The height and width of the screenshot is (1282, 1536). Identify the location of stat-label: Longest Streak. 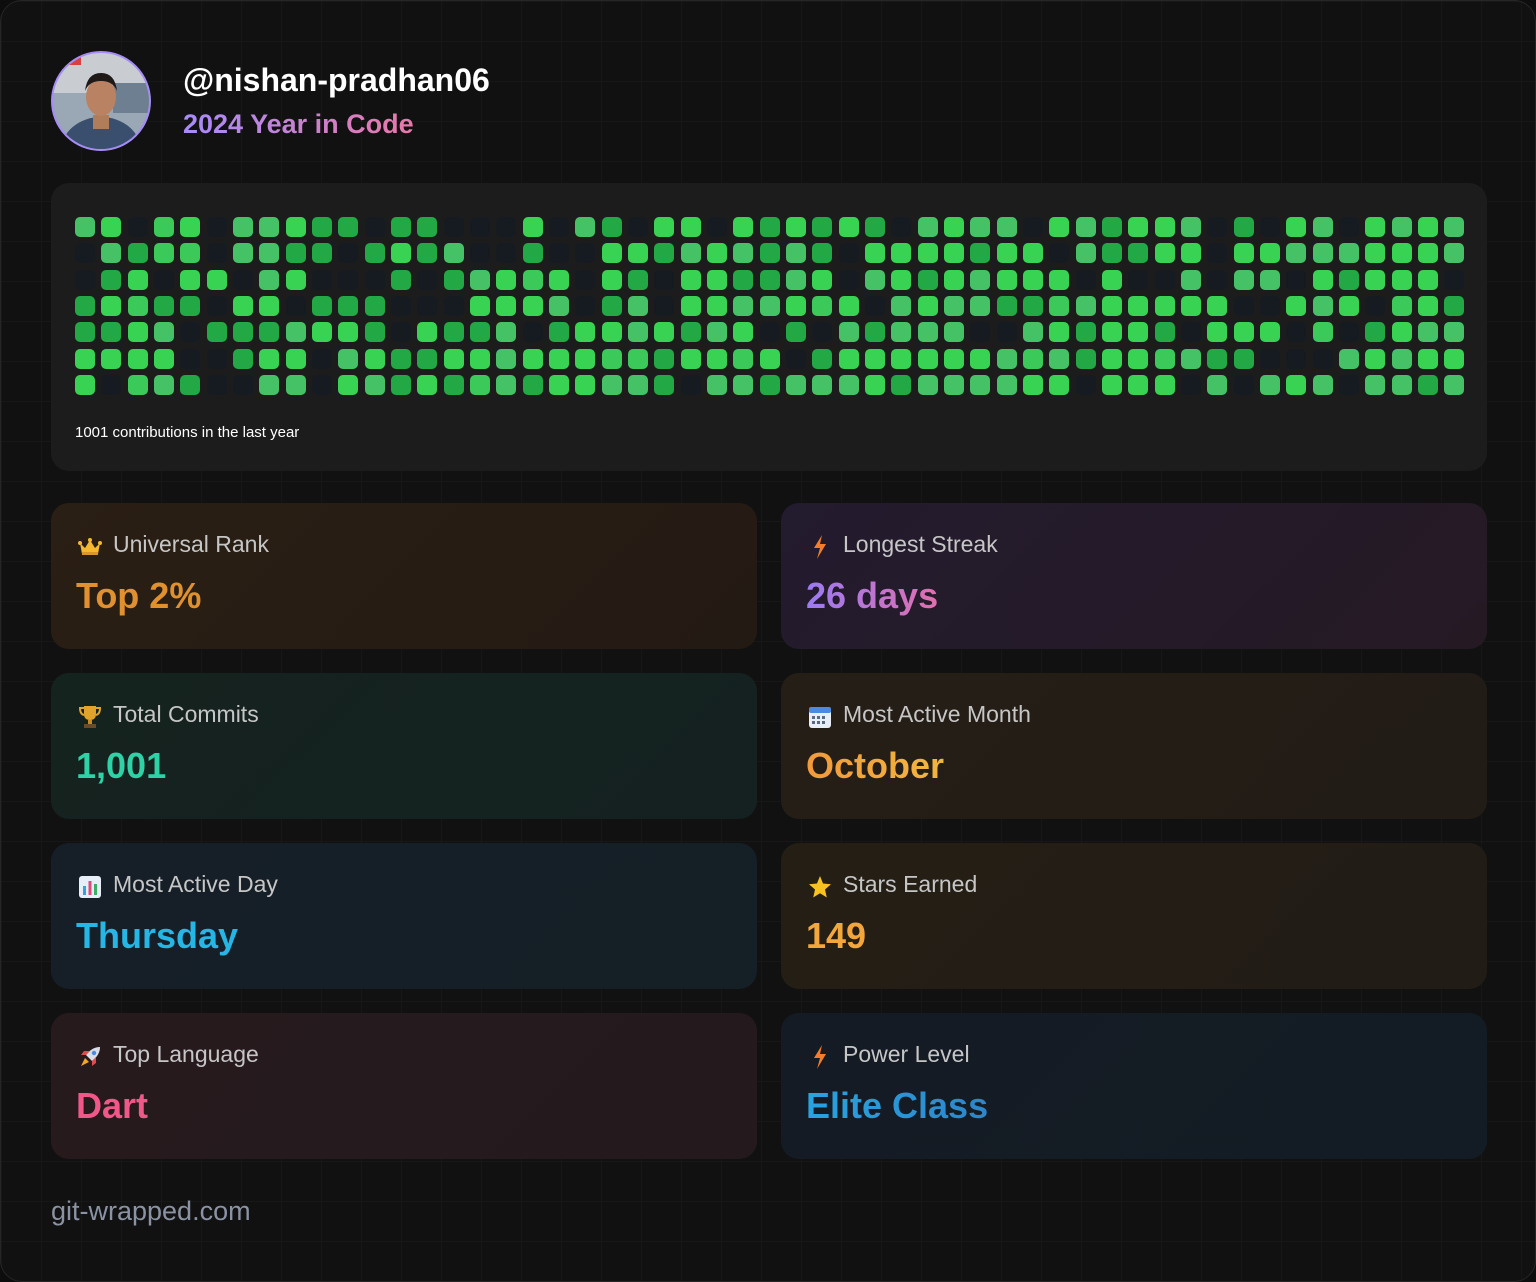
(920, 544).